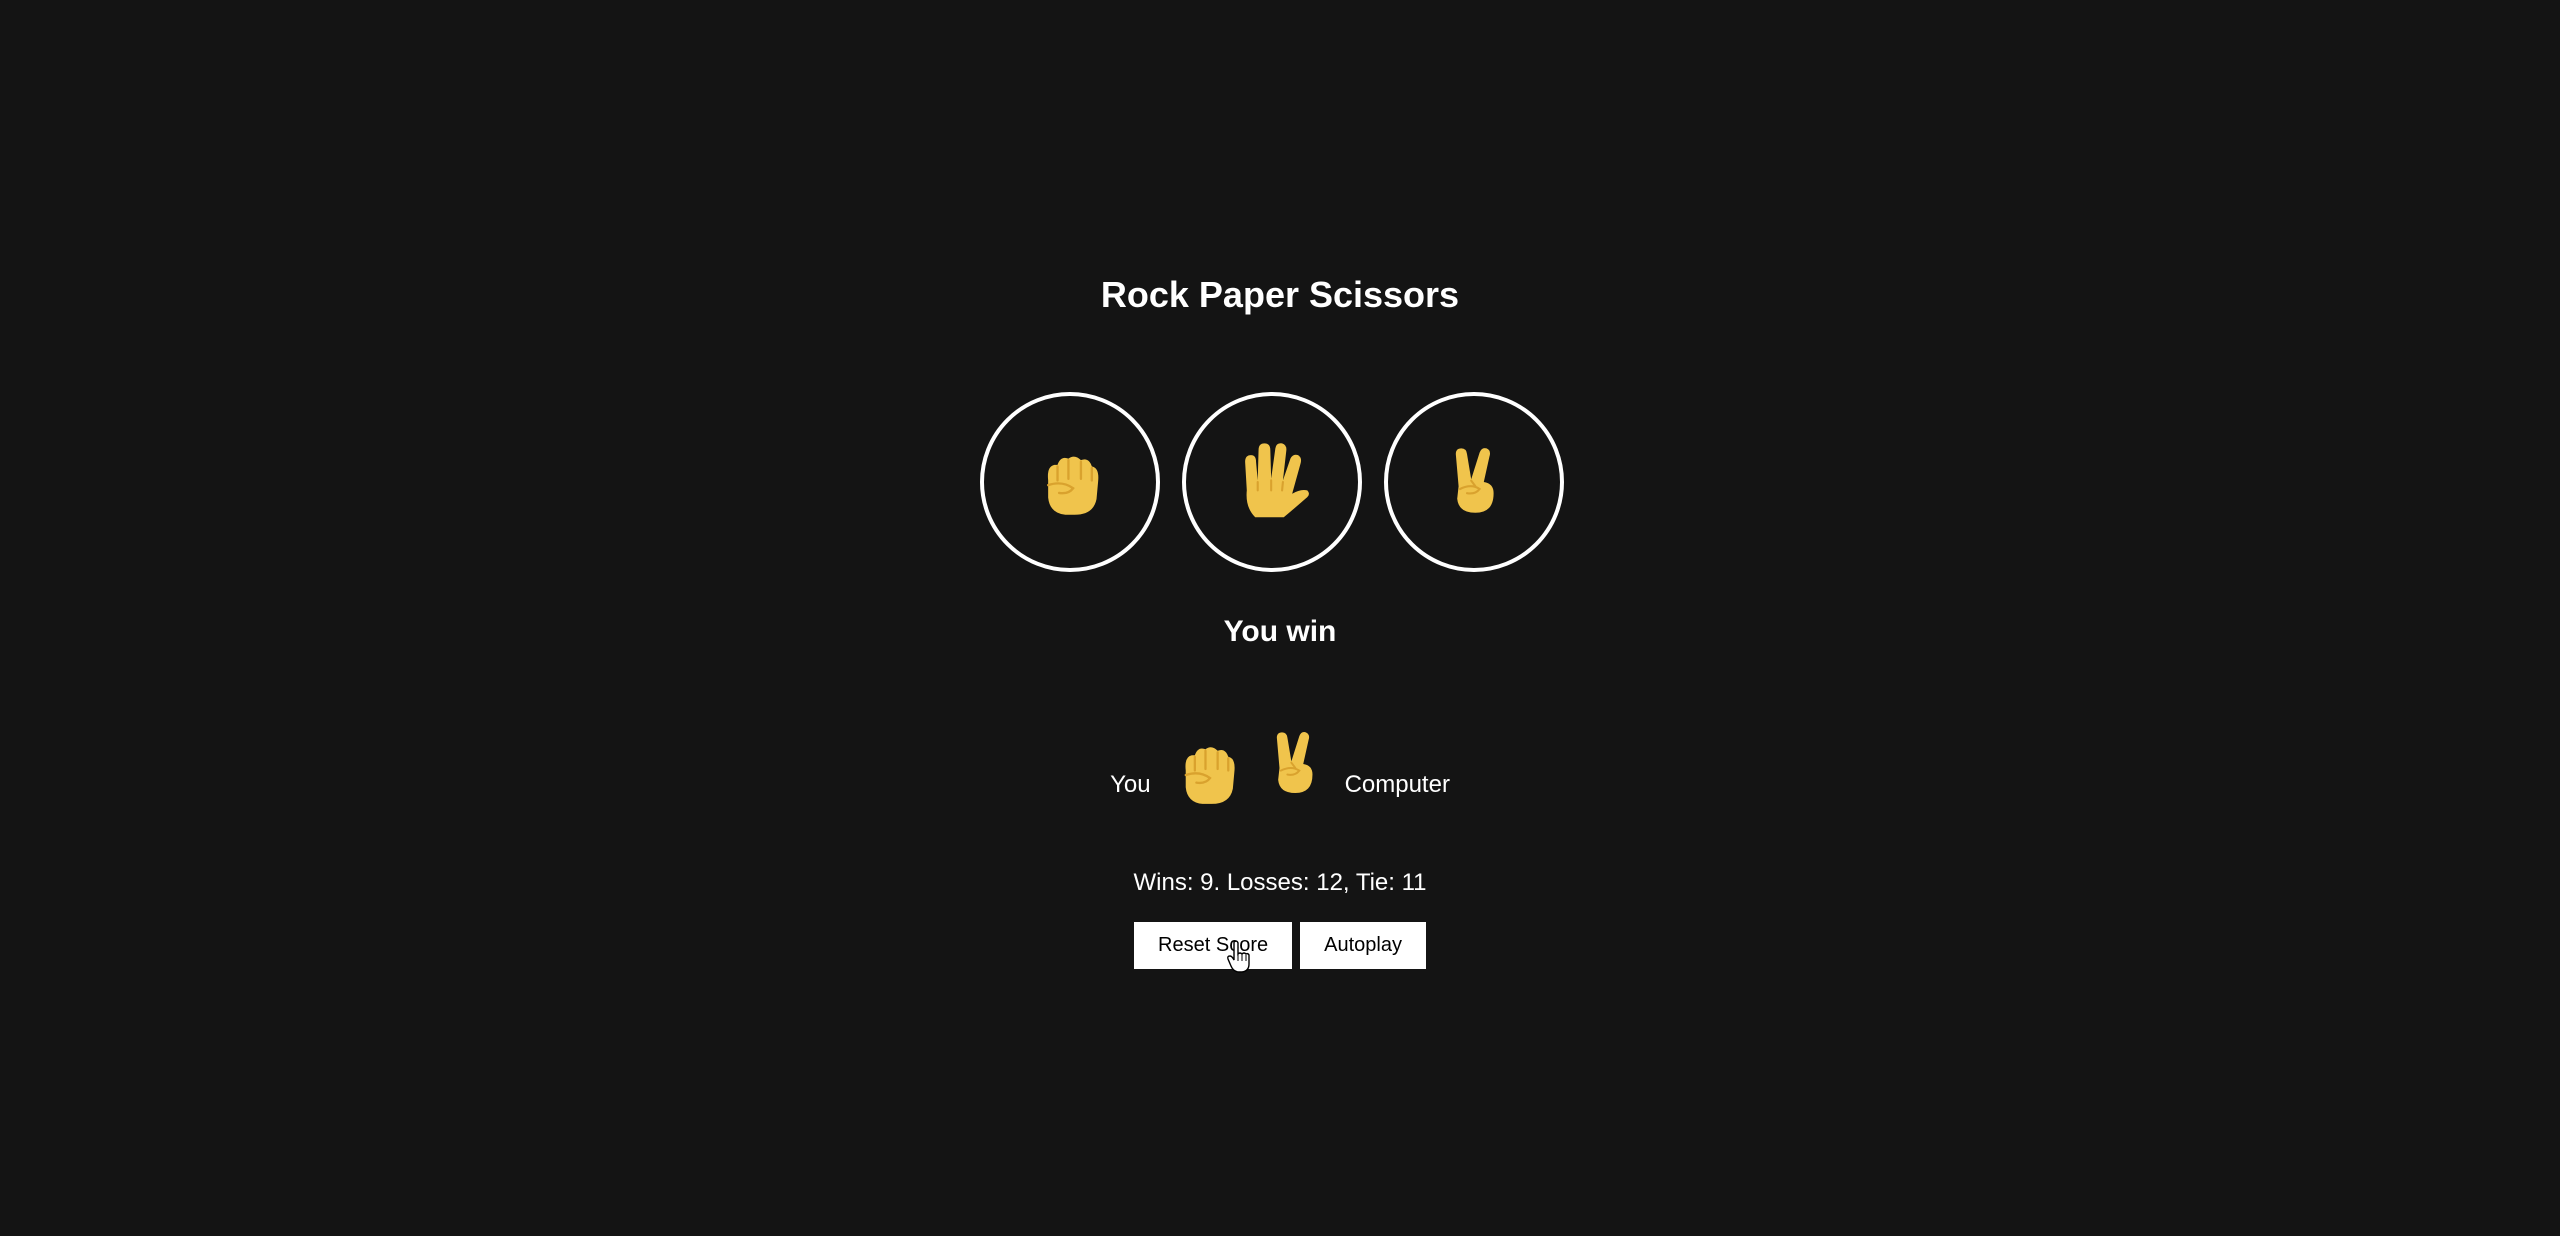  I want to click on move-buttons, so click(1272, 482).